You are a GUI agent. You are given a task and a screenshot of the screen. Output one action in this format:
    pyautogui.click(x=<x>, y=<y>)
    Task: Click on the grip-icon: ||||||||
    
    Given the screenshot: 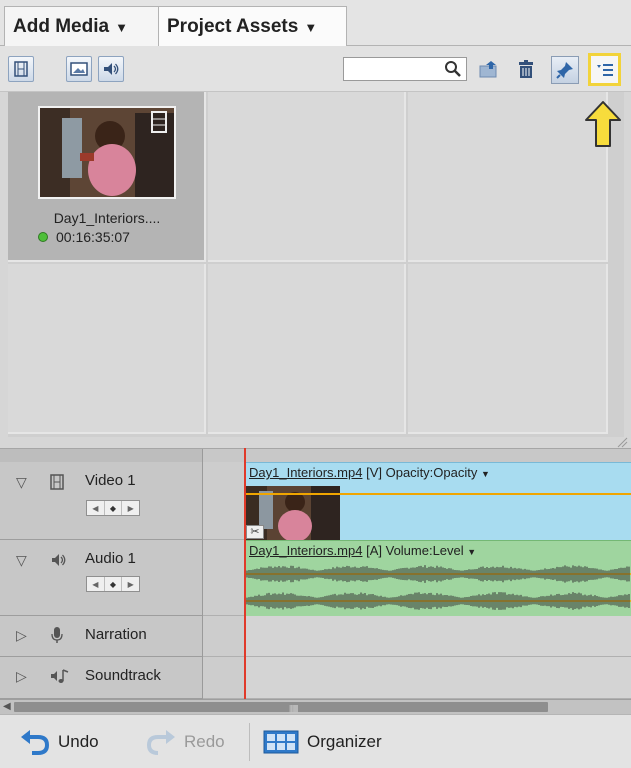 What is the action you would take?
    pyautogui.click(x=294, y=708)
    